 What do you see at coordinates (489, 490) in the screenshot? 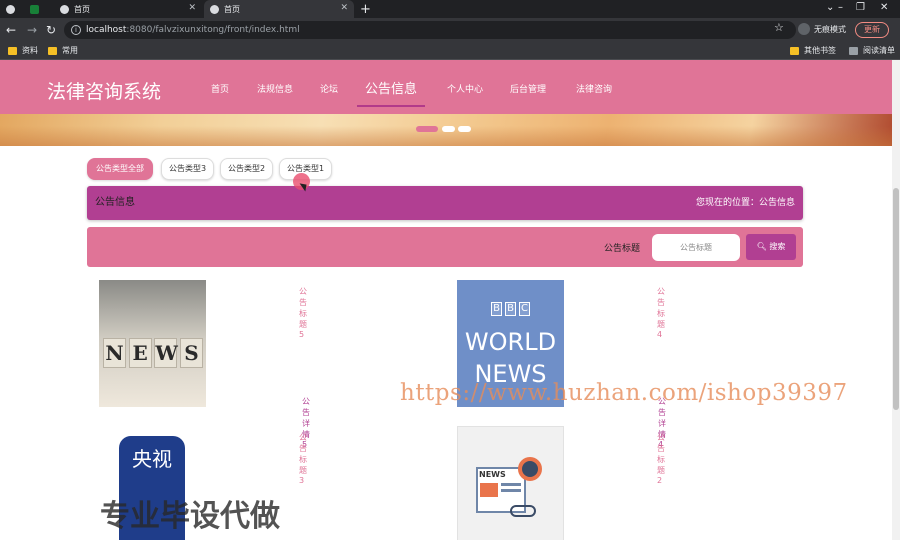
I see `newspaper-photo-block` at bounding box center [489, 490].